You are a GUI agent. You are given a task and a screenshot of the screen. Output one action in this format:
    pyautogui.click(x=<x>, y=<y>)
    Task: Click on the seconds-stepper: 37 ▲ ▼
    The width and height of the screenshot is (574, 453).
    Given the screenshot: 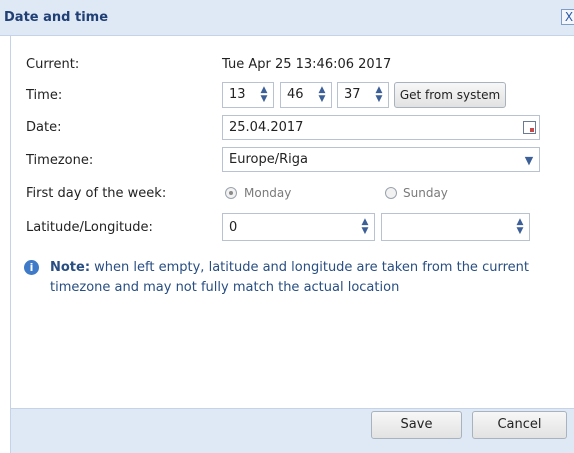 What is the action you would take?
    pyautogui.click(x=363, y=95)
    